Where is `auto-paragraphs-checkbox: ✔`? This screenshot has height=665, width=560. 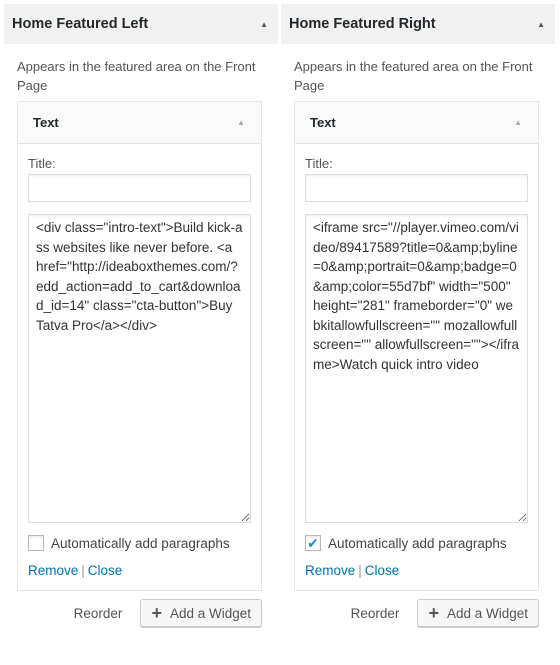 auto-paragraphs-checkbox: ✔ is located at coordinates (313, 543).